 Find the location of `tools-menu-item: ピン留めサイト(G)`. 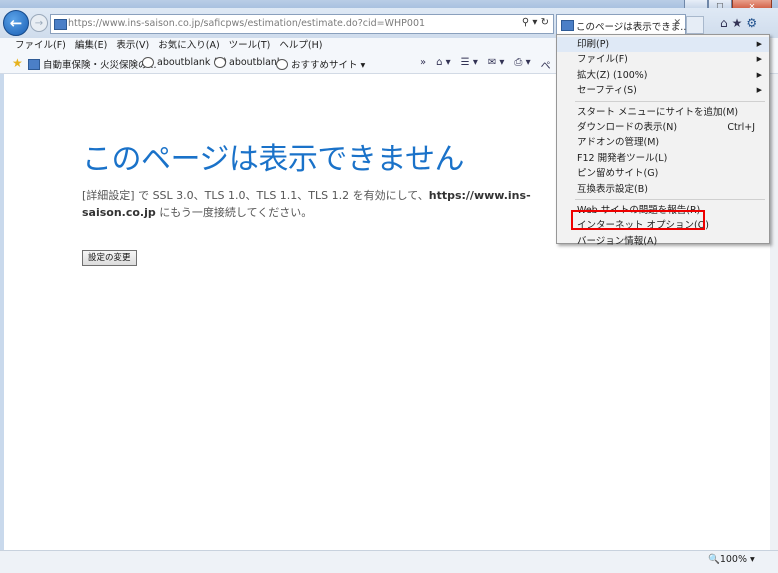

tools-menu-item: ピン留めサイト(G) is located at coordinates (663, 173).